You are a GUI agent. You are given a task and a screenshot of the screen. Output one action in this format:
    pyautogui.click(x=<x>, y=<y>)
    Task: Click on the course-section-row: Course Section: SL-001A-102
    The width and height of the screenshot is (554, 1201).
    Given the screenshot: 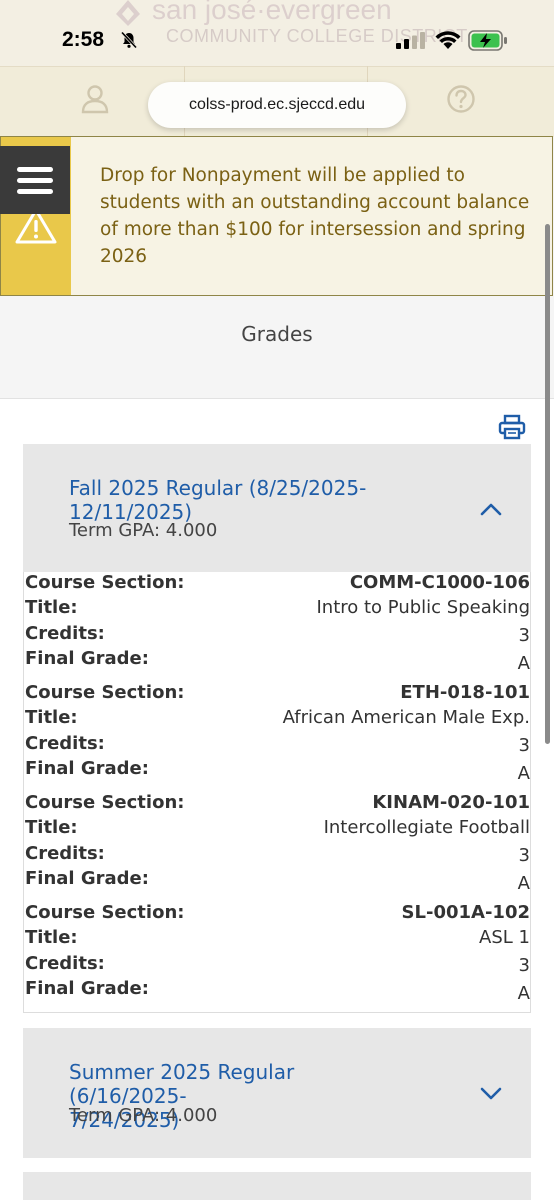 What is the action you would take?
    pyautogui.click(x=277, y=914)
    